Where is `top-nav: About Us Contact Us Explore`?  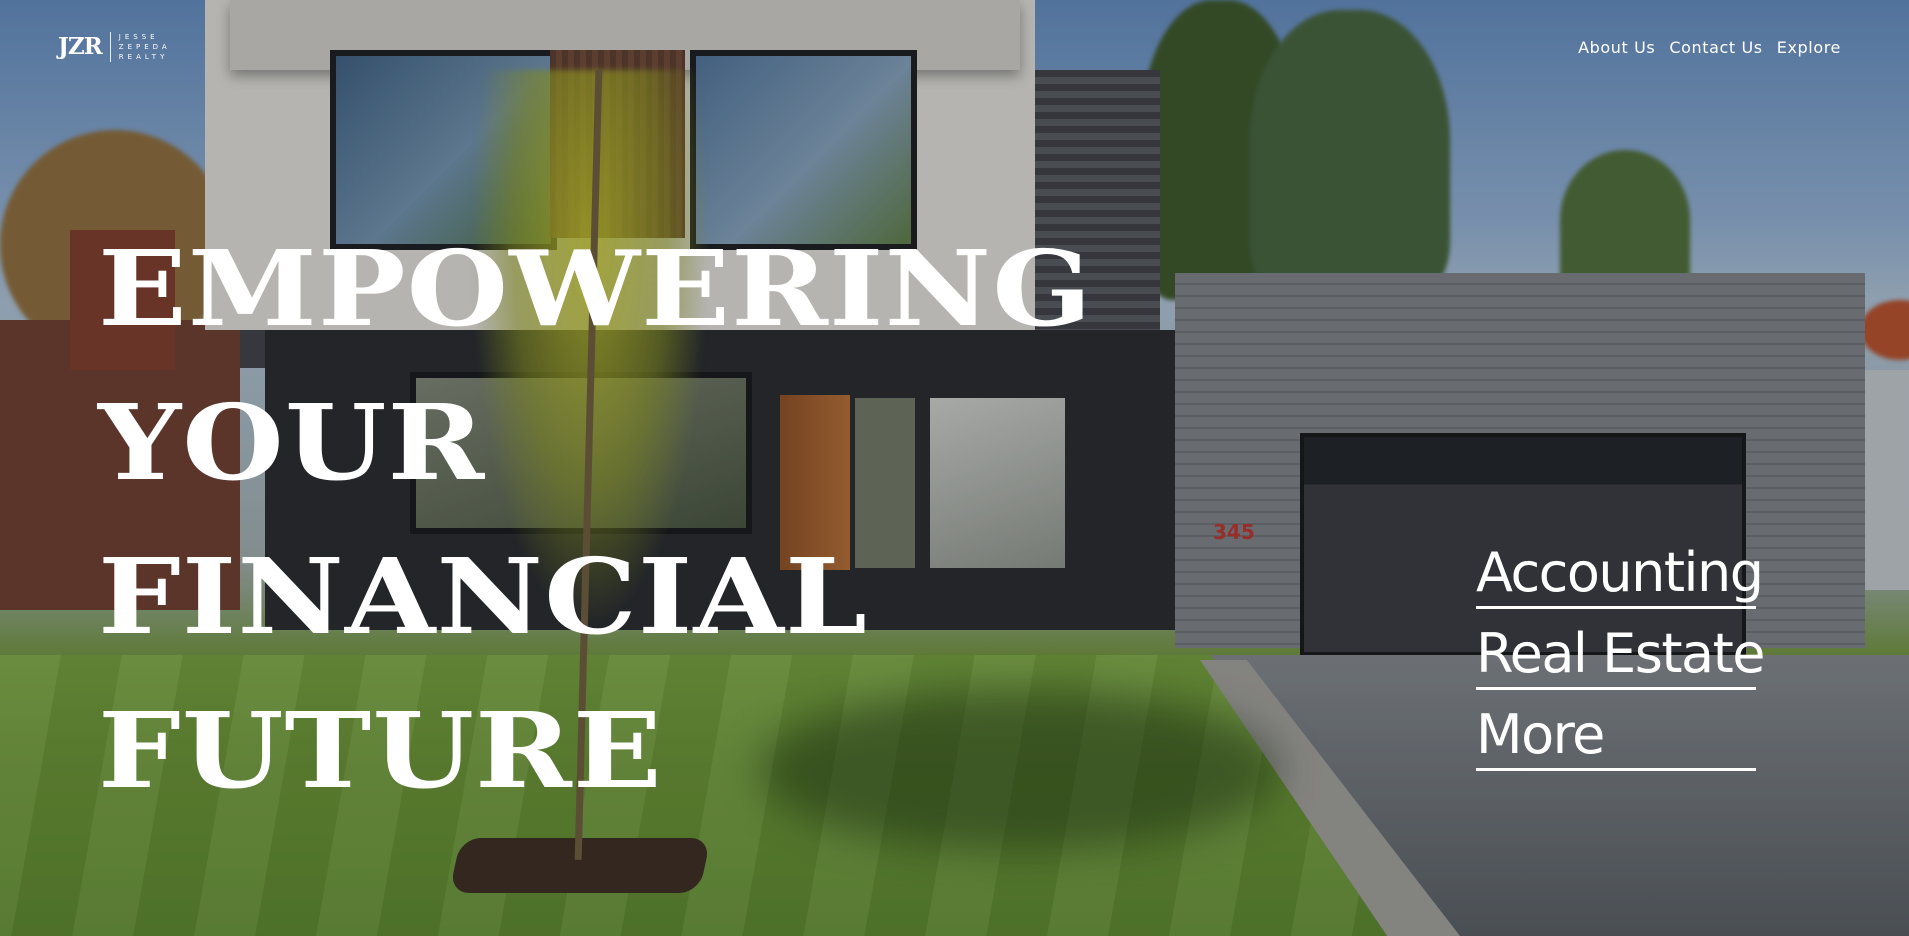 top-nav: About Us Contact Us Explore is located at coordinates (1709, 47).